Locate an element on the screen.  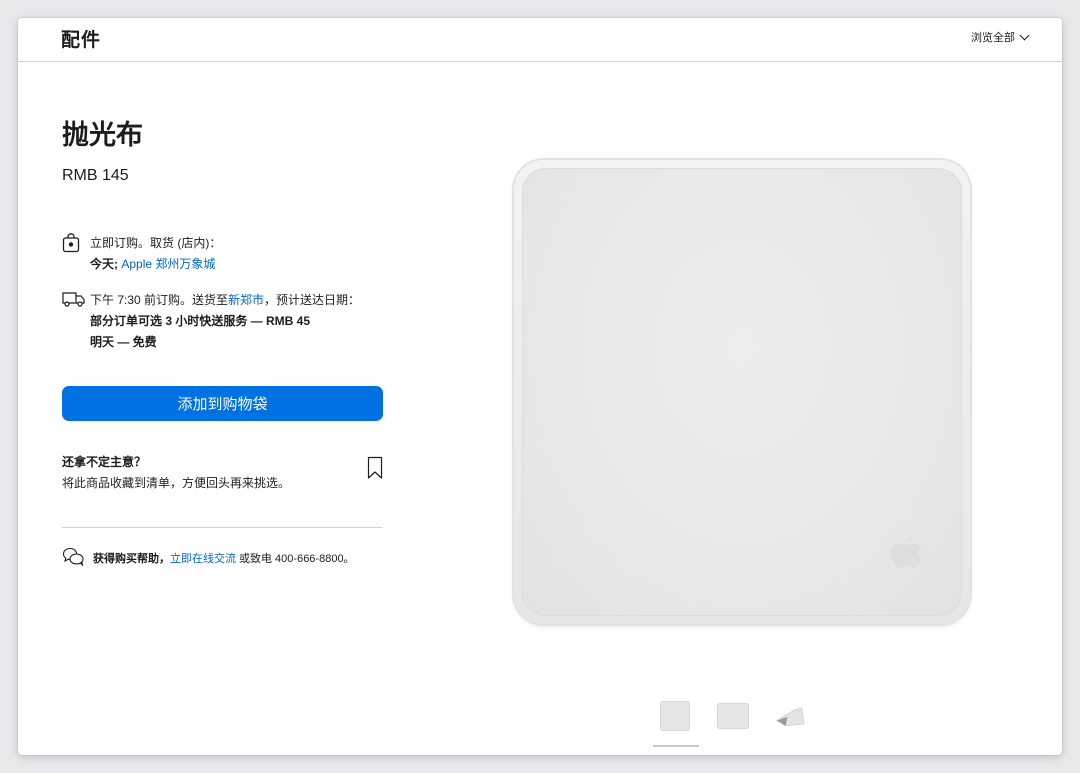
store-prefix-link: Apple is located at coordinates (136, 264).